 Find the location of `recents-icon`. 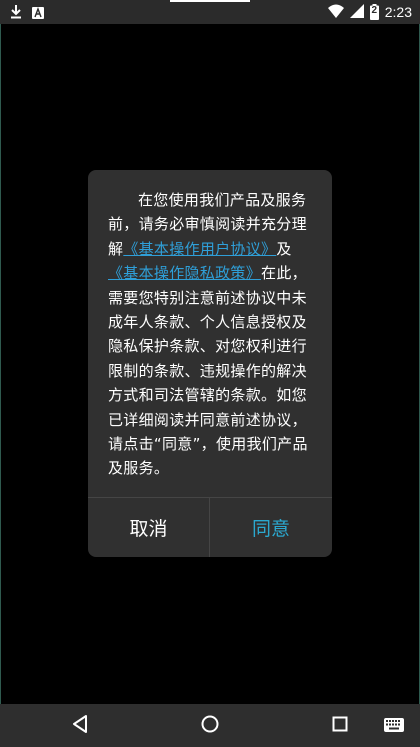

recents-icon is located at coordinates (340, 726).